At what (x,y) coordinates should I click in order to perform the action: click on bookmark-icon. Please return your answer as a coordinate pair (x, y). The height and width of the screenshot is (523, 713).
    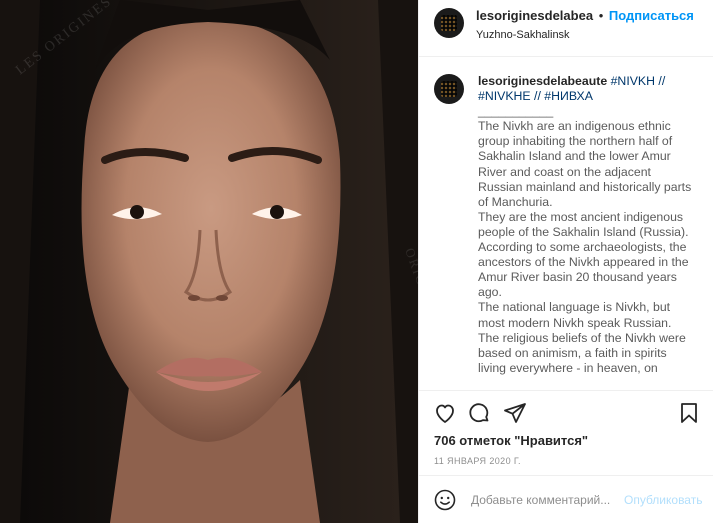
    Looking at the image, I should click on (689, 413).